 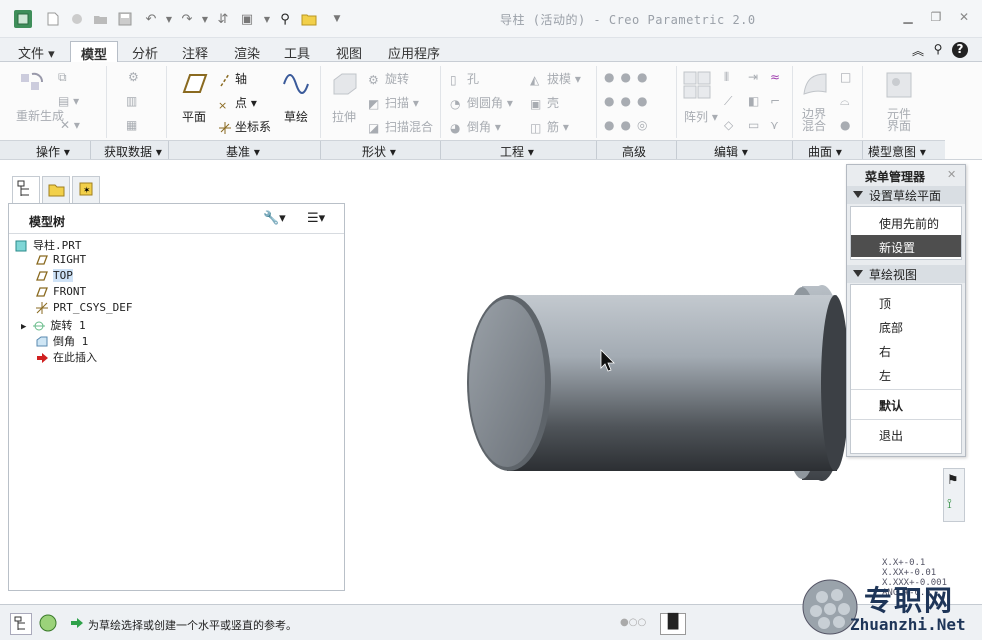 What do you see at coordinates (817, 120) in the screenshot?
I see `boundary-blend-button: 边界混合` at bounding box center [817, 120].